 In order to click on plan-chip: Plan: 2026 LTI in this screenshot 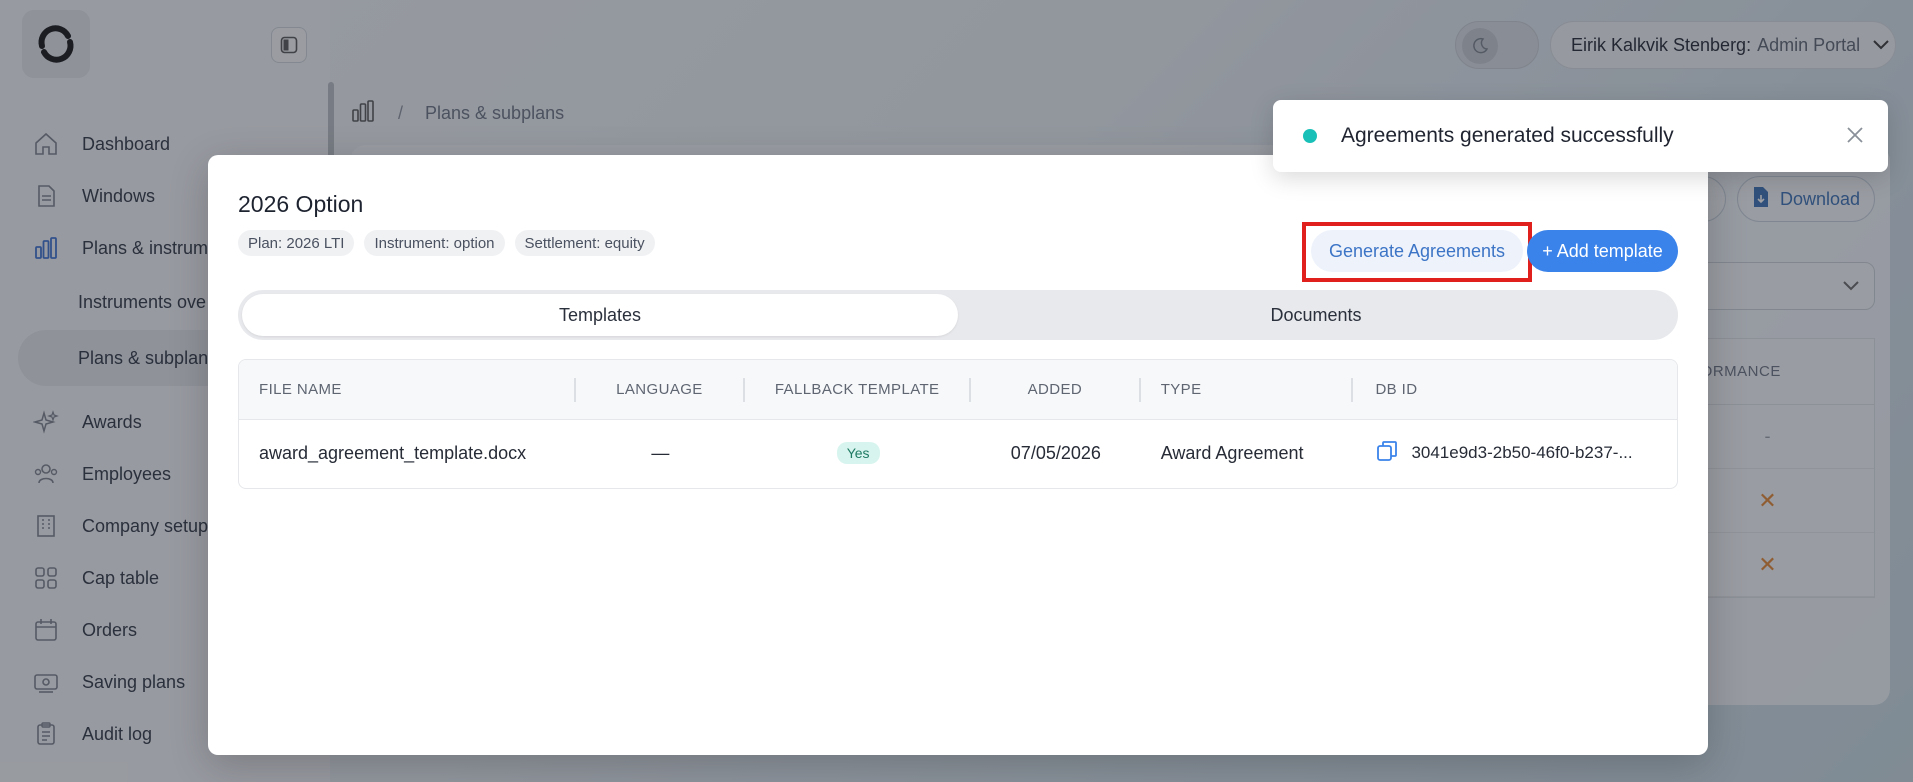, I will do `click(296, 243)`.